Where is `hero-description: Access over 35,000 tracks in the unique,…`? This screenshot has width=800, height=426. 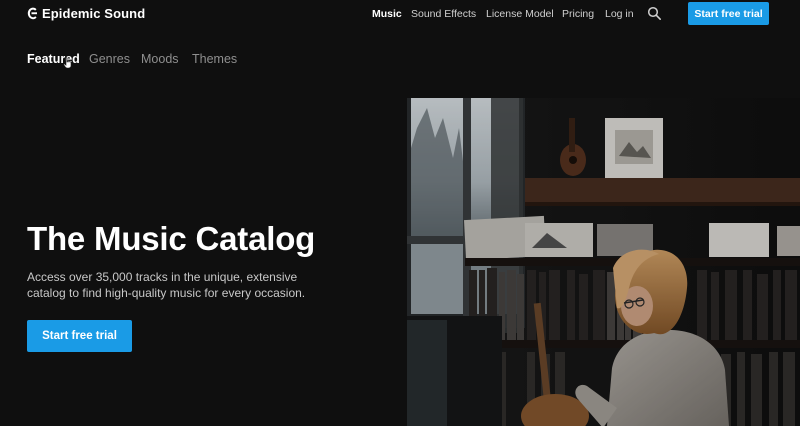
hero-description: Access over 35,000 tracks in the unique,… is located at coordinates (166, 285).